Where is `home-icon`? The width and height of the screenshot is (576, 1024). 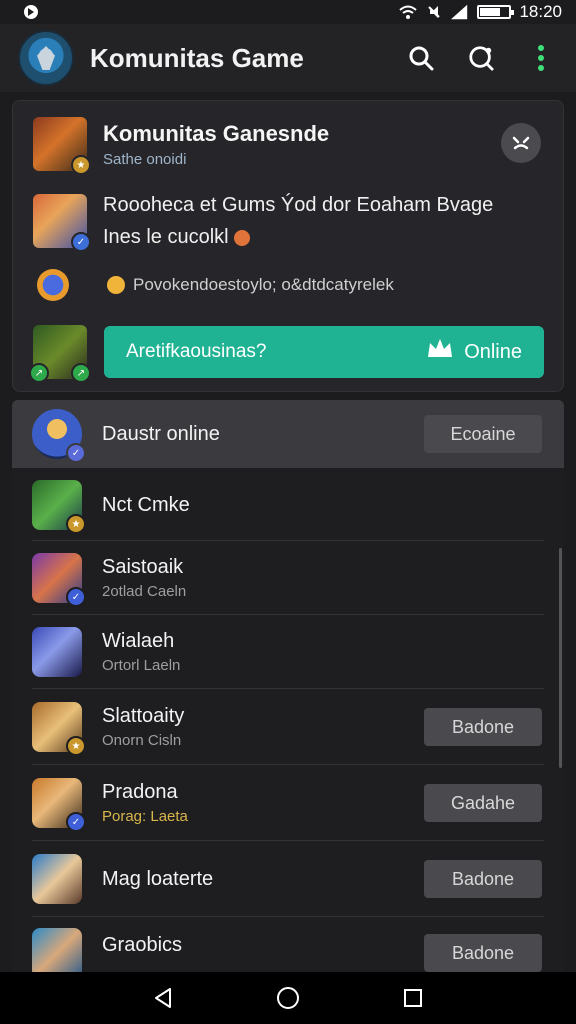 home-icon is located at coordinates (288, 998).